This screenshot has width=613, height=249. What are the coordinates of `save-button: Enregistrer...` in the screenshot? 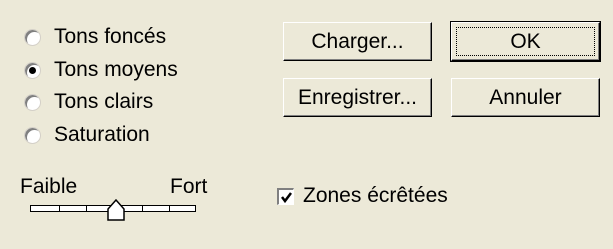 It's located at (357, 97).